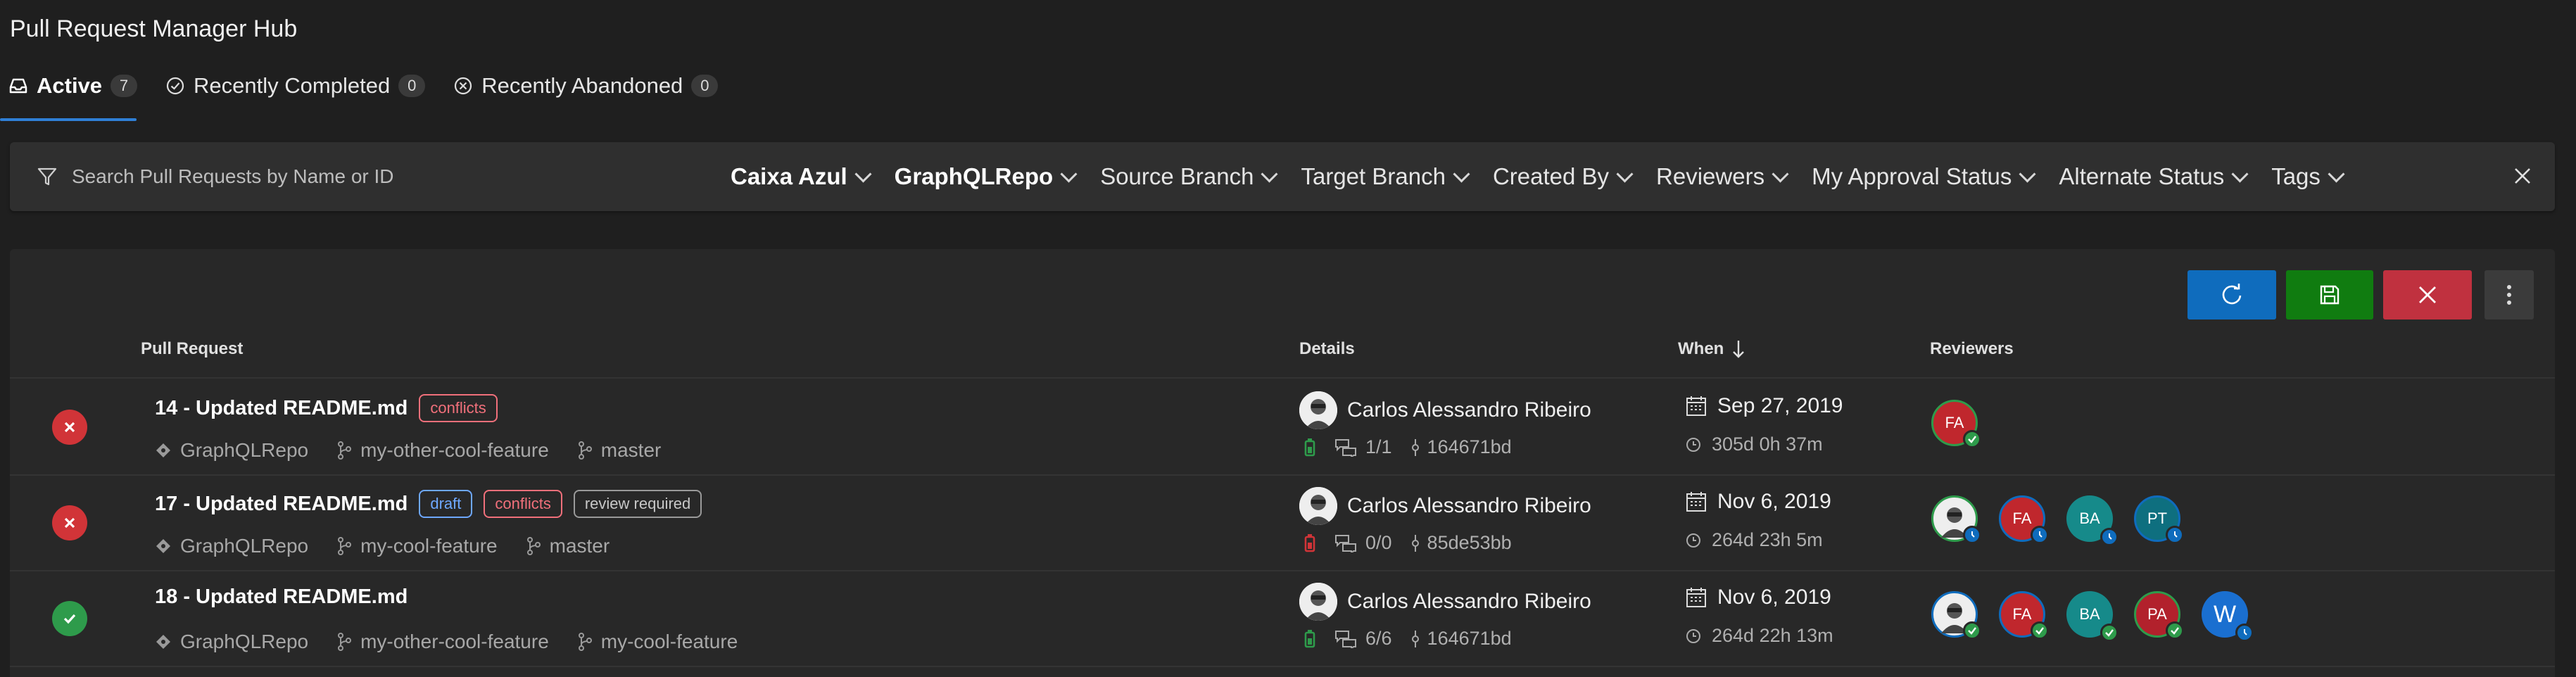 The width and height of the screenshot is (2576, 677). What do you see at coordinates (1739, 349) in the screenshot?
I see `sort-descending-icon` at bounding box center [1739, 349].